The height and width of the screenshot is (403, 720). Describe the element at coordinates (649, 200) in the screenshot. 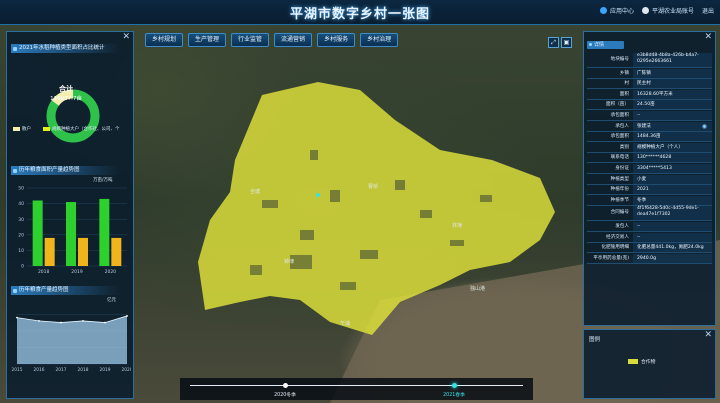

I see `detail-row: 种植季节 冬季` at that location.